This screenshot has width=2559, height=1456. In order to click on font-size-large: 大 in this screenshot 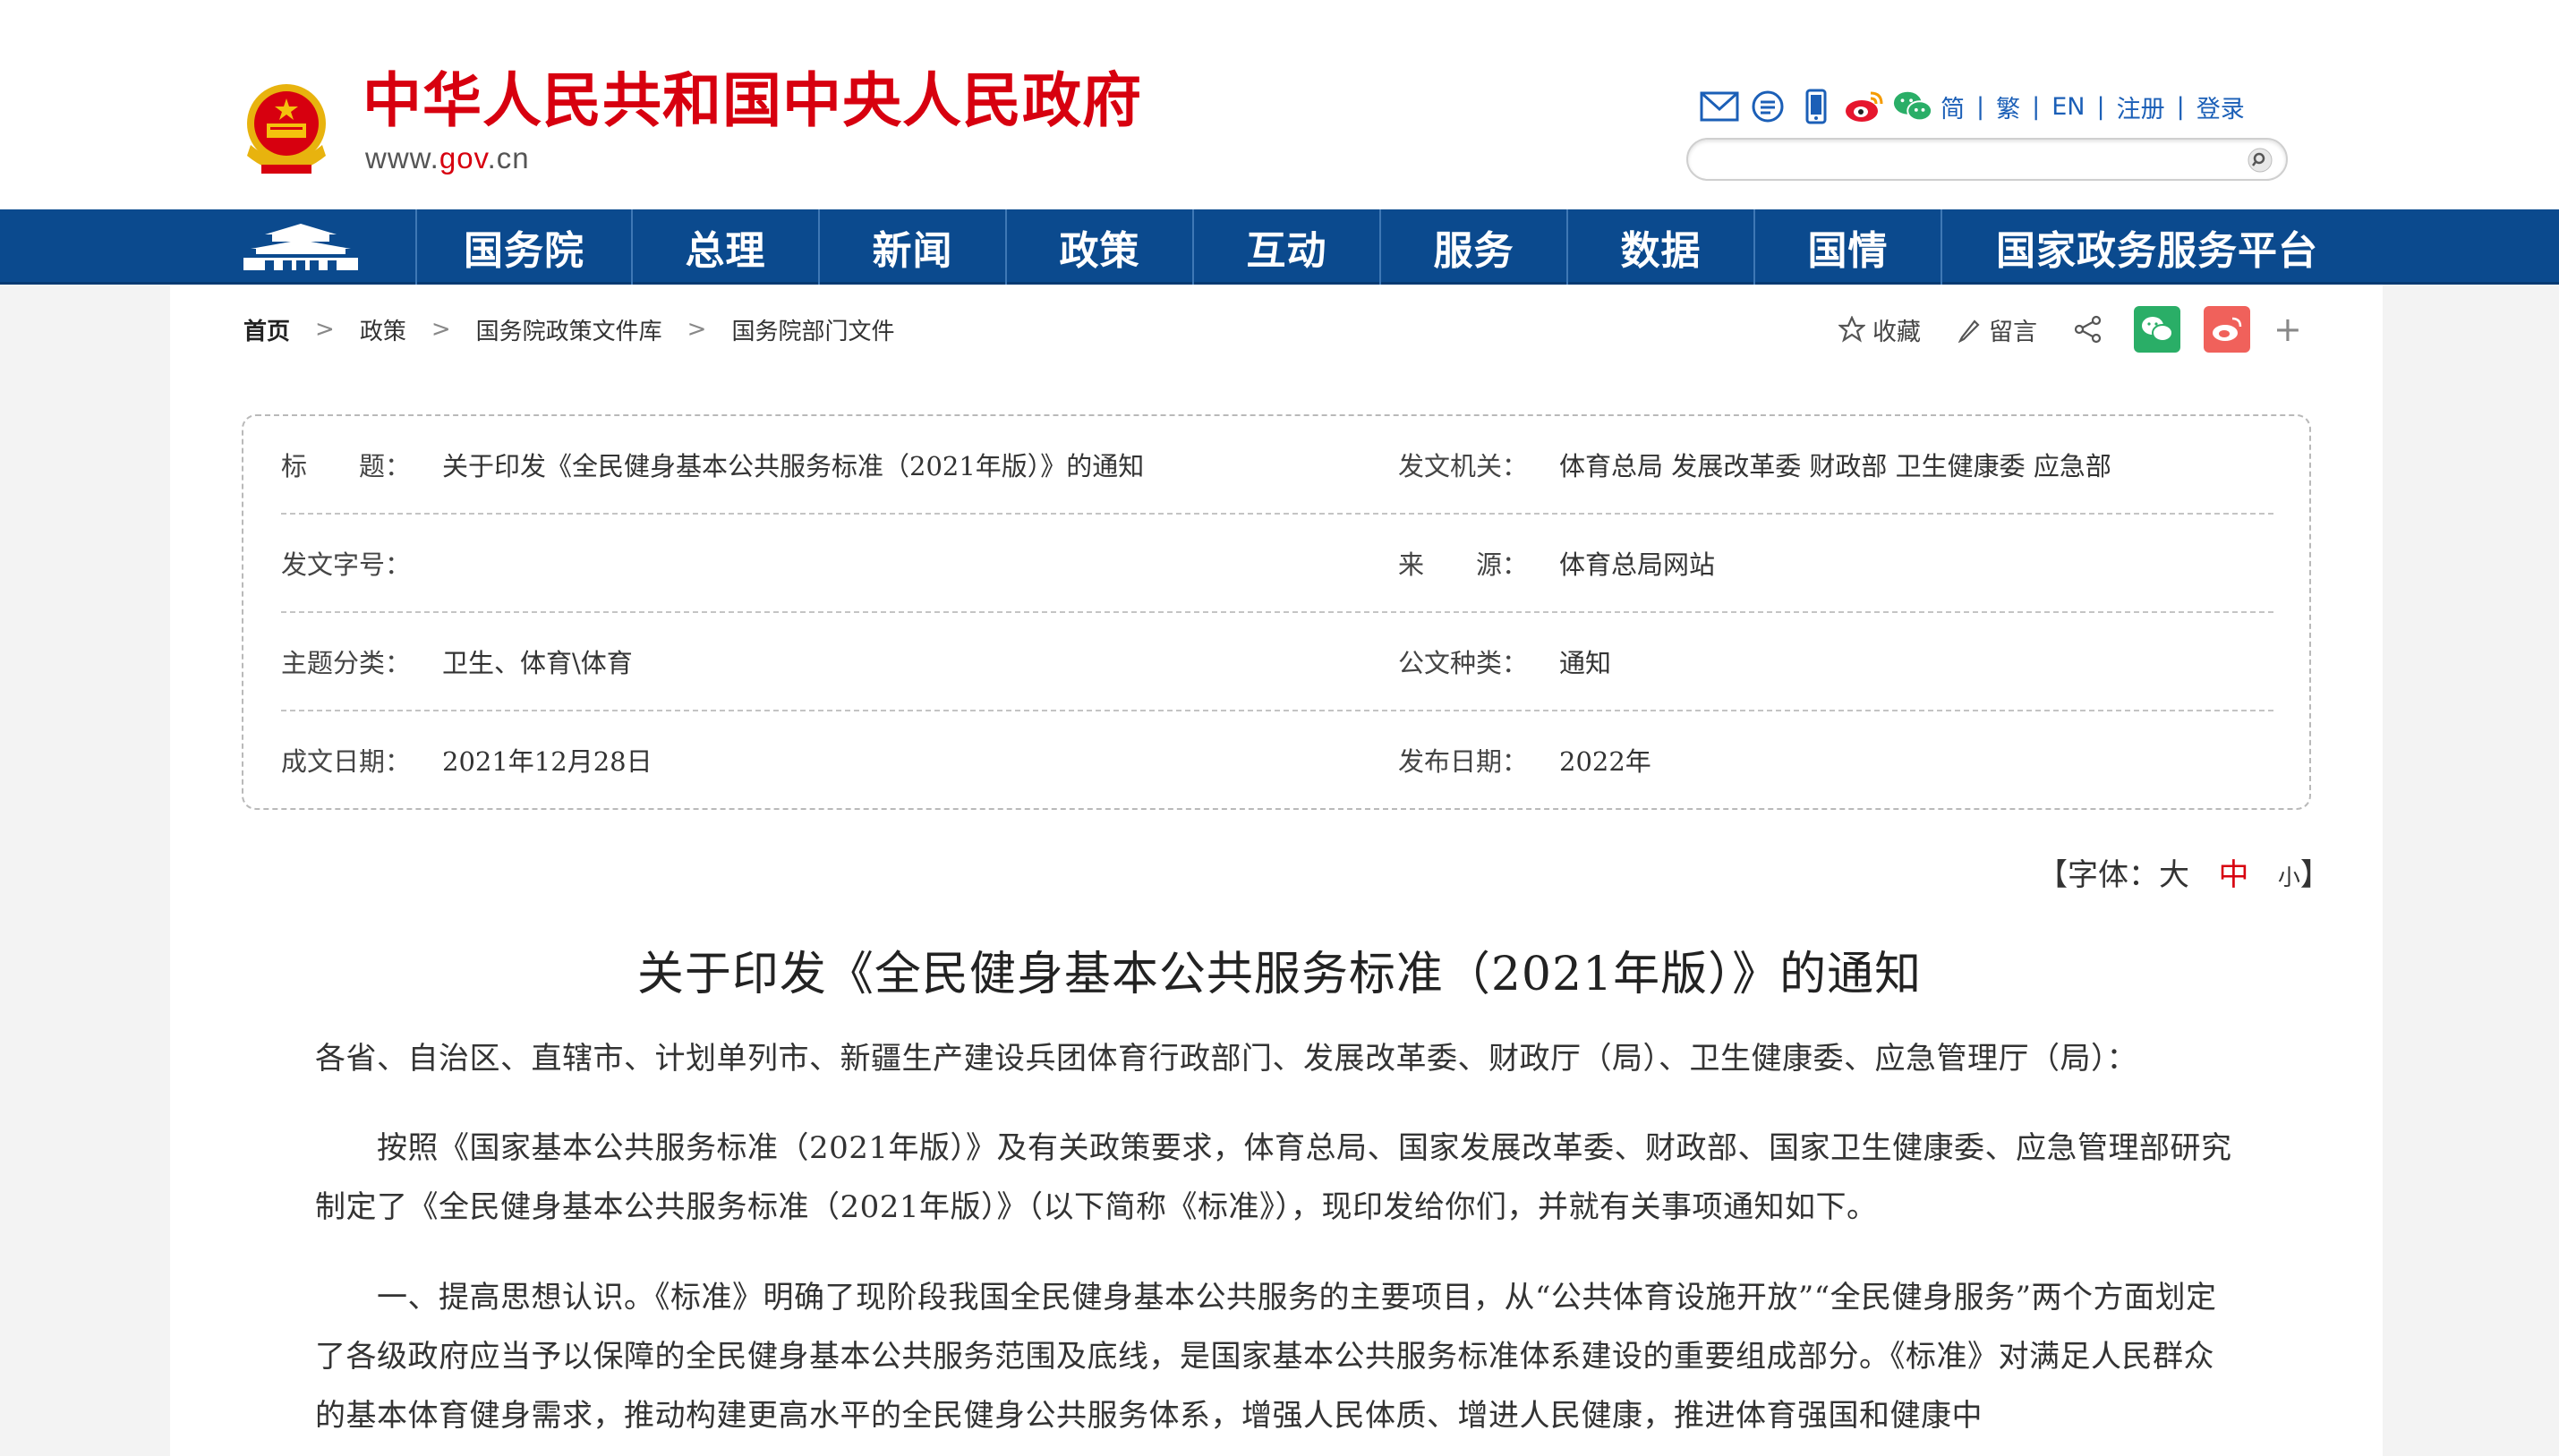, I will do `click(2174, 875)`.